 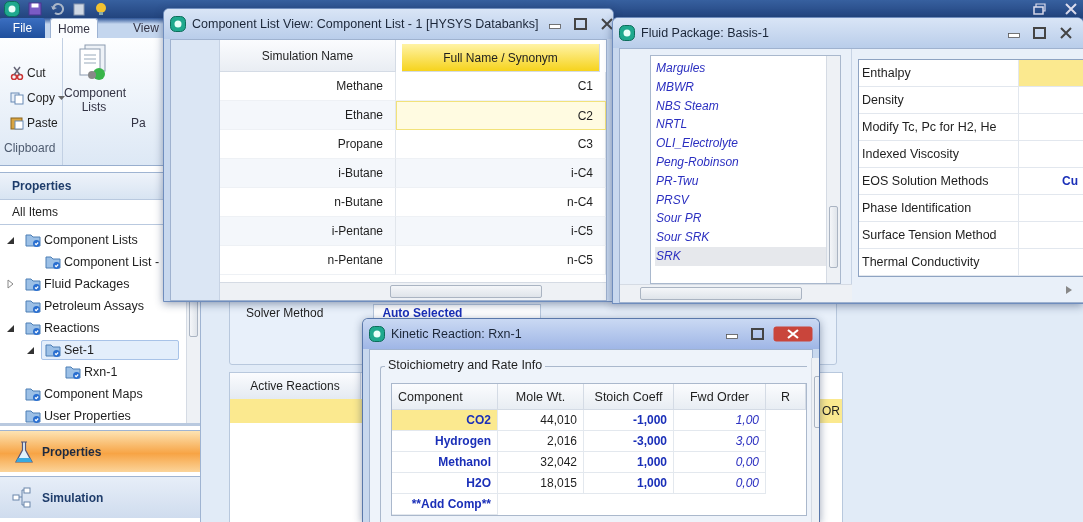 I want to click on group-label: Clipboard, so click(x=30, y=148).